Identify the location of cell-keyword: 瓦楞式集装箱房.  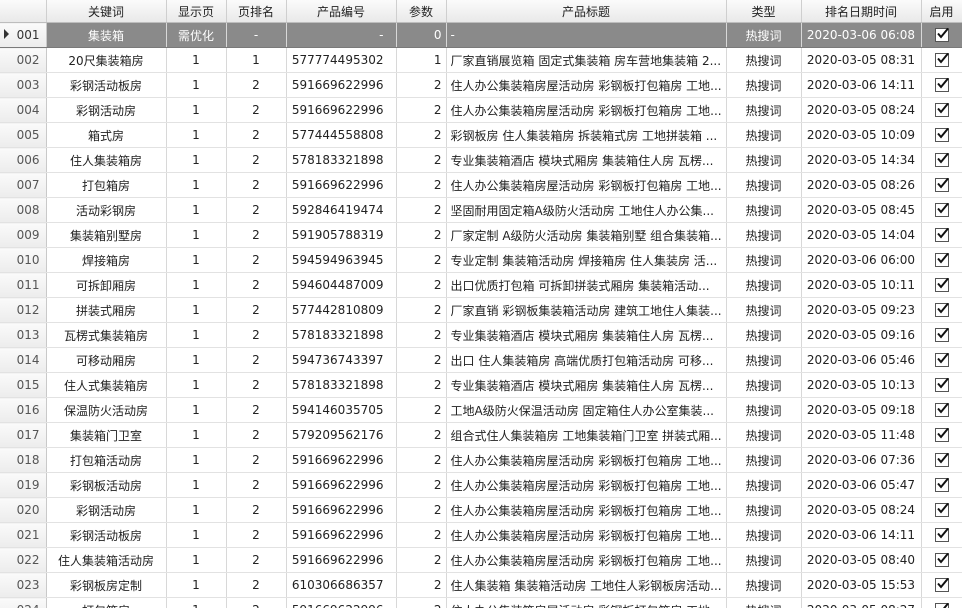
(106, 335).